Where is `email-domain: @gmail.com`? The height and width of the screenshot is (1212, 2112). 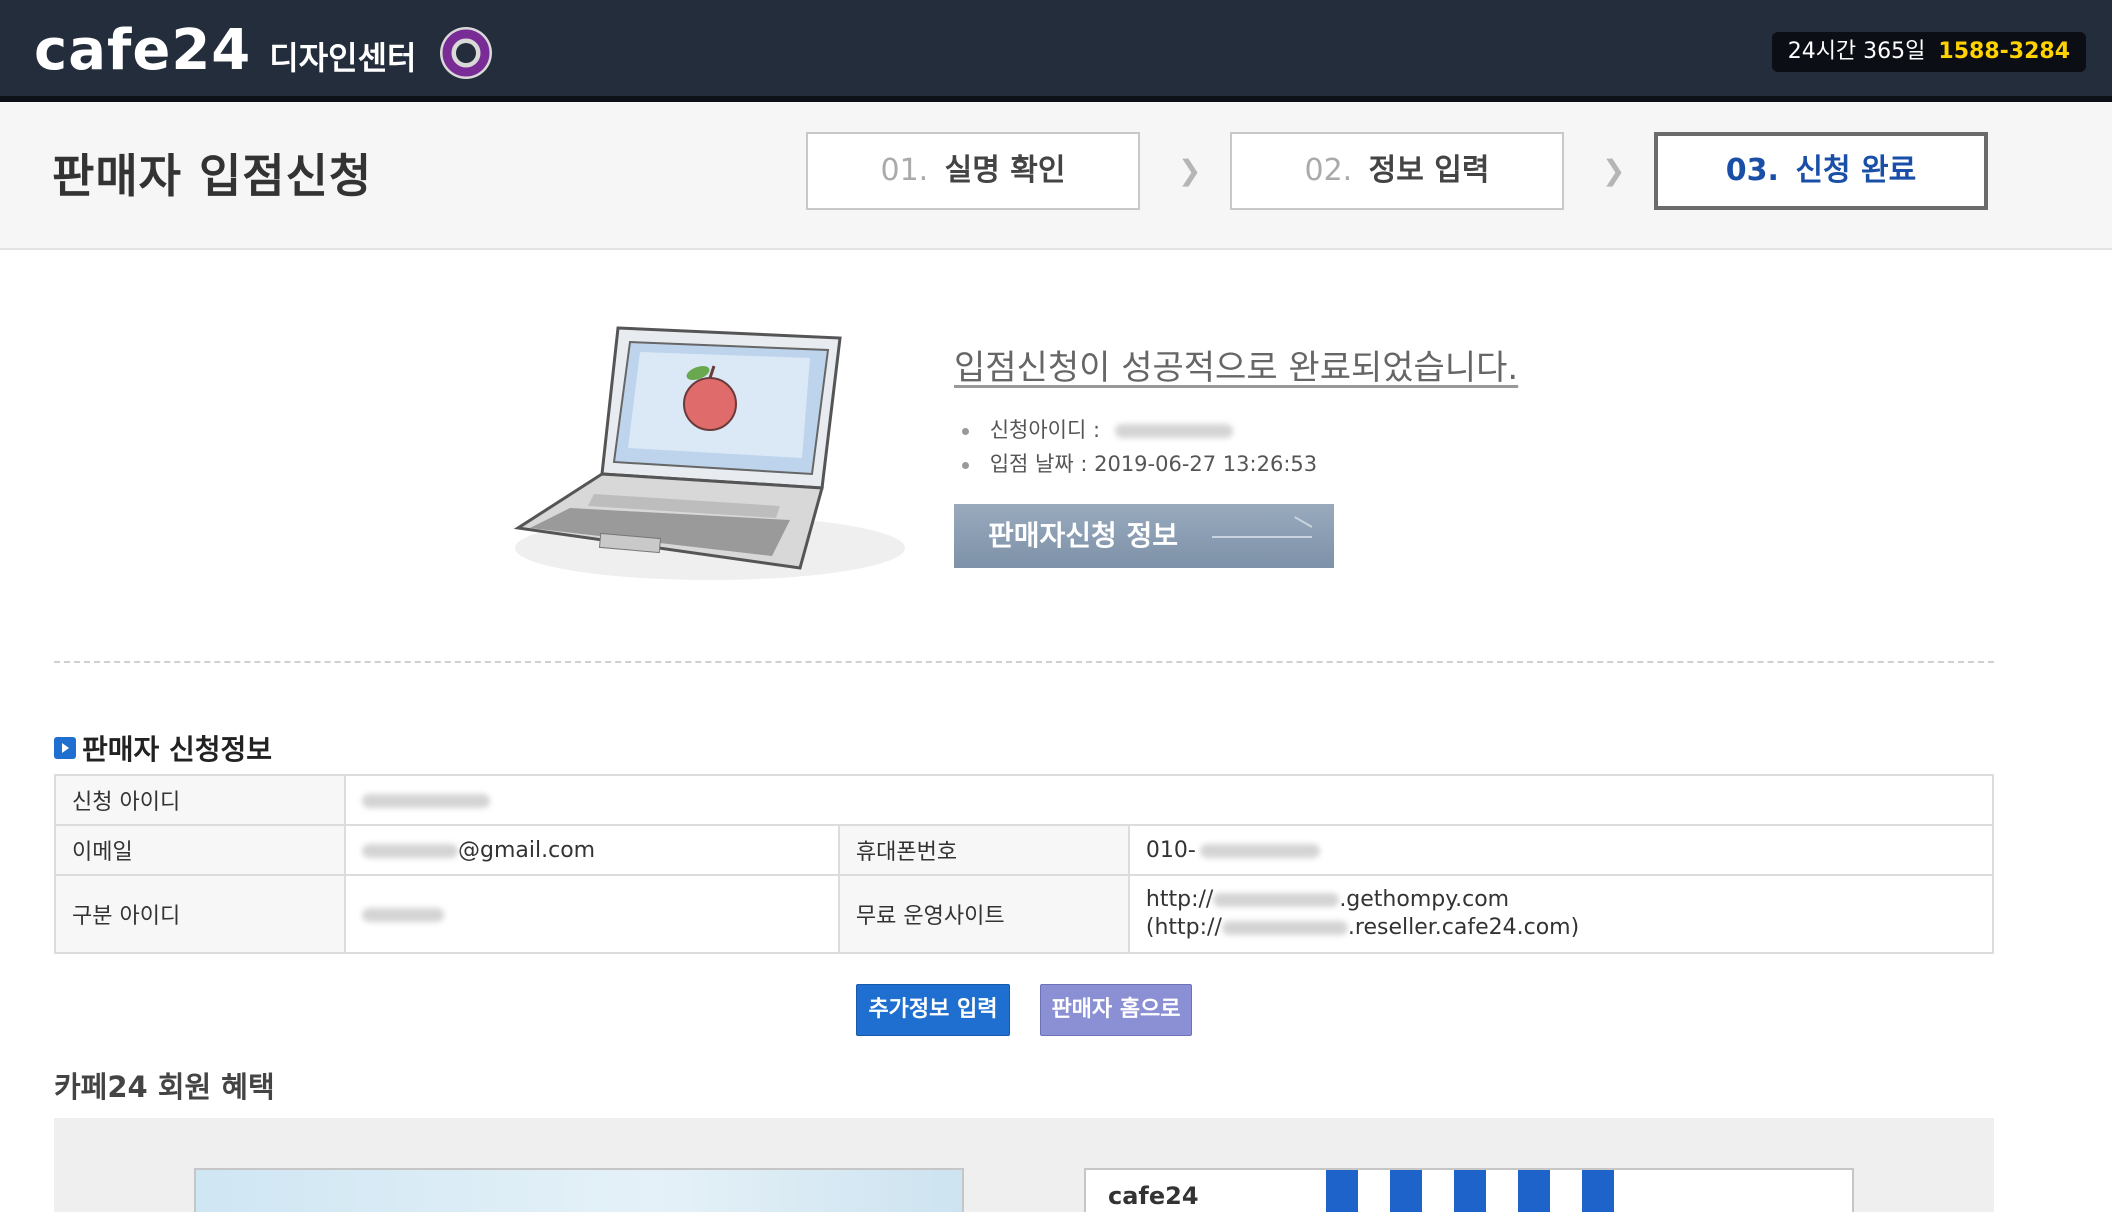 email-domain: @gmail.com is located at coordinates (527, 850).